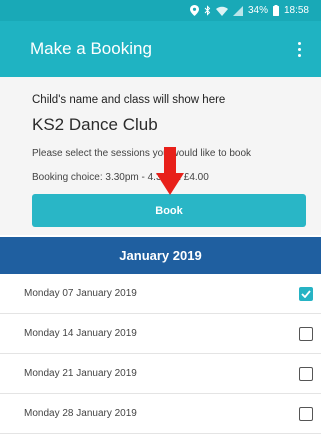 This screenshot has width=321, height=434. I want to click on list-item: Monday 21 January 2019, so click(160, 374).